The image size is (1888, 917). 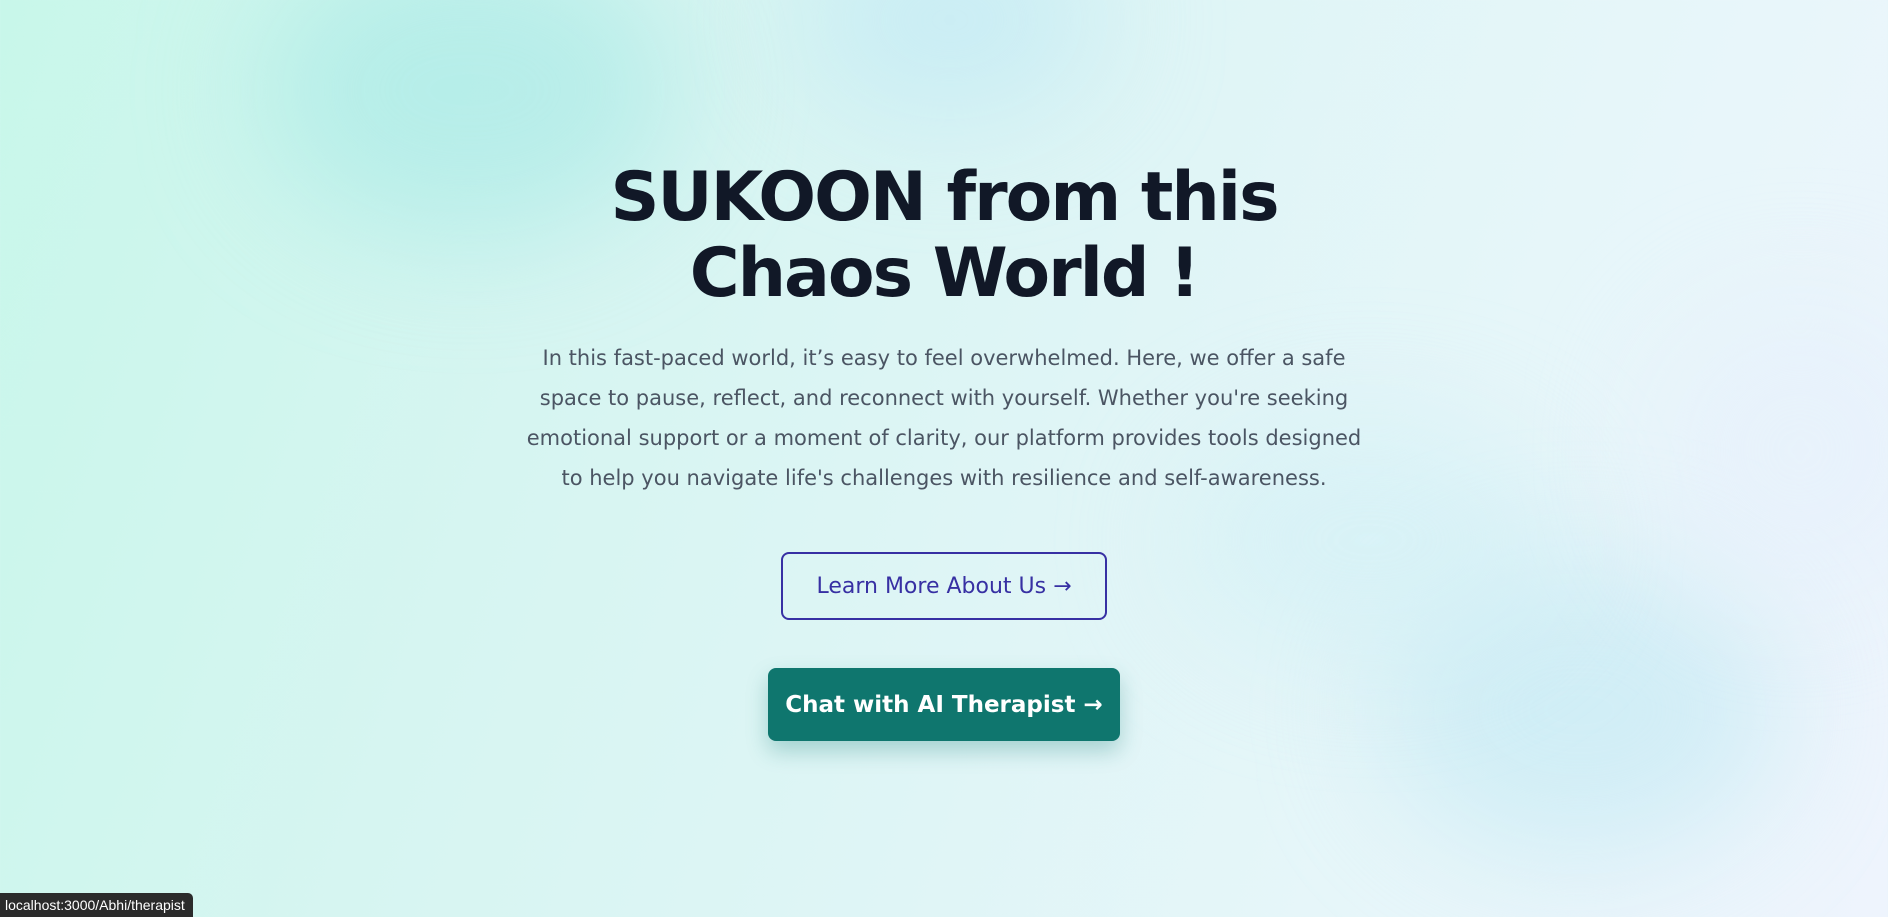 I want to click on hero-headline: SUKOON from this Chaos World !, so click(x=944, y=235).